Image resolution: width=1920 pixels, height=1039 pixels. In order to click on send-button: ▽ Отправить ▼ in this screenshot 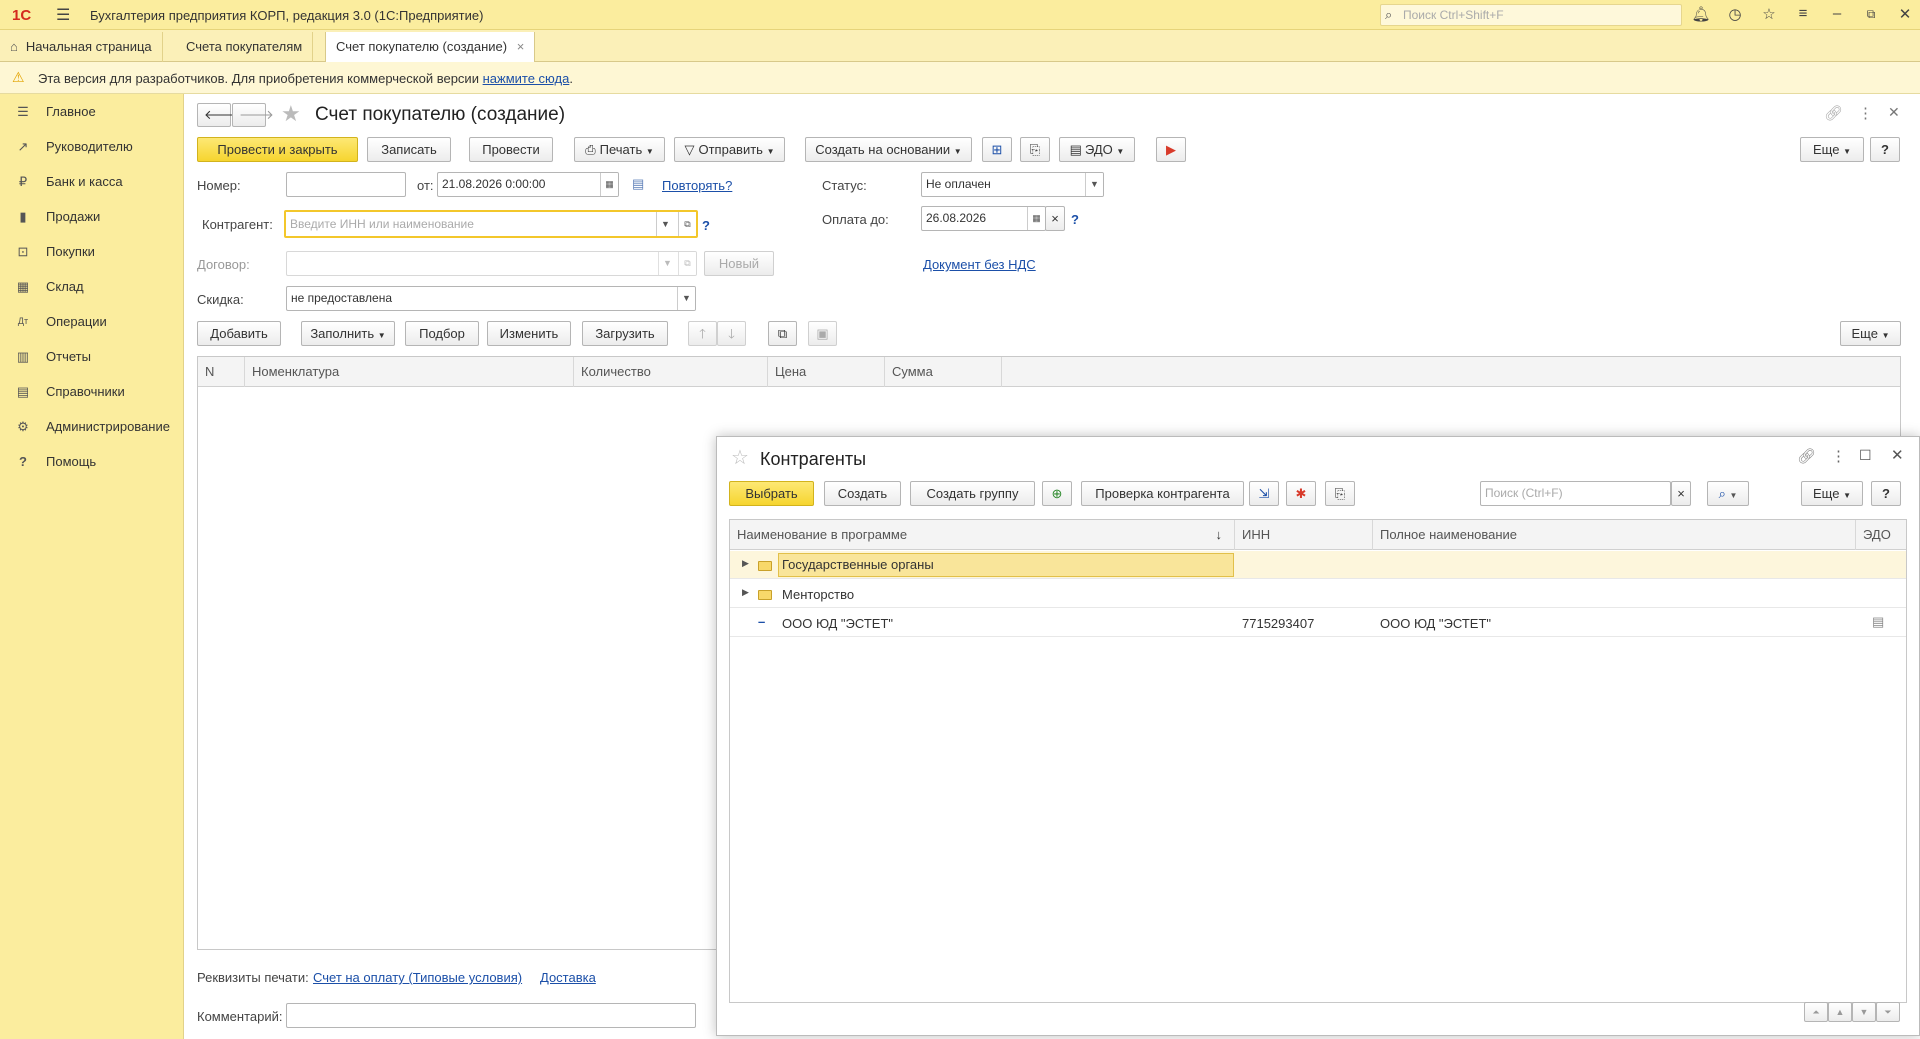, I will do `click(729, 149)`.